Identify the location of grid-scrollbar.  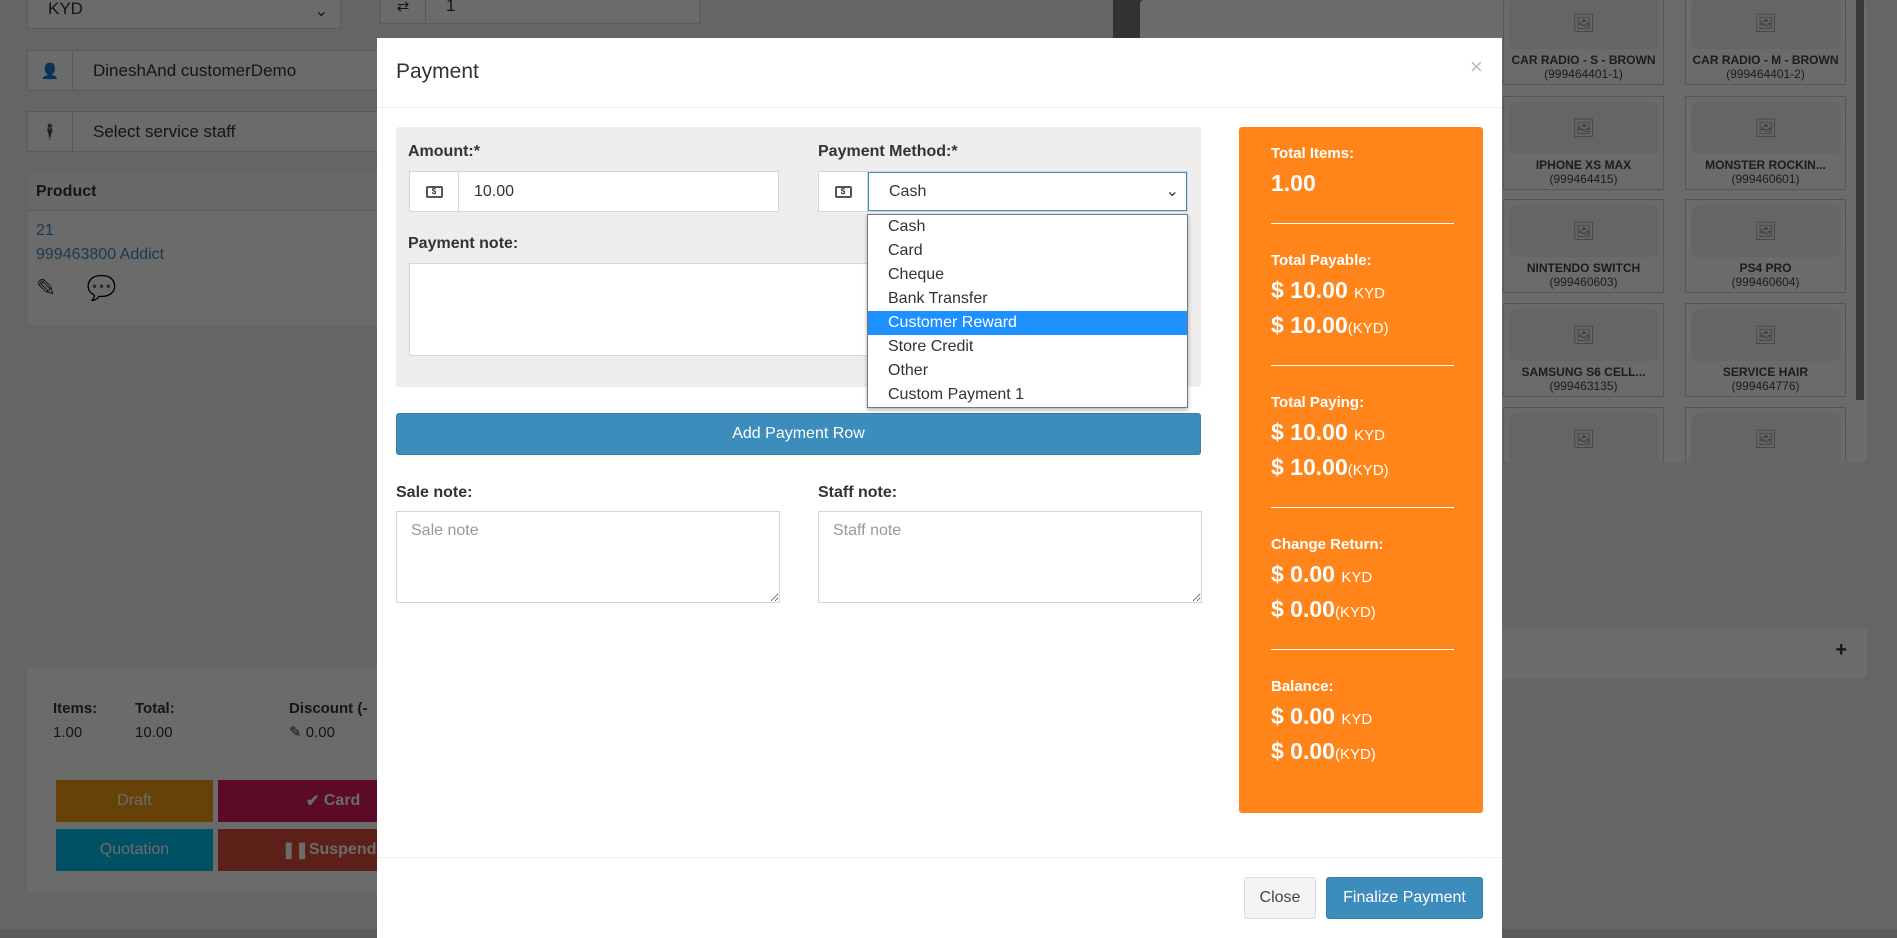
(1860, 200).